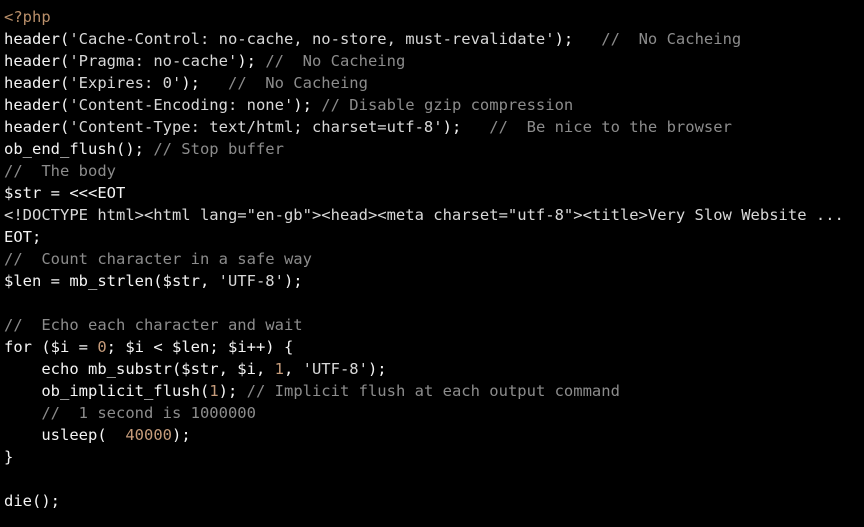 The width and height of the screenshot is (864, 527). Describe the element at coordinates (60, 171) in the screenshot. I see `code-segment-comment: // The body` at that location.